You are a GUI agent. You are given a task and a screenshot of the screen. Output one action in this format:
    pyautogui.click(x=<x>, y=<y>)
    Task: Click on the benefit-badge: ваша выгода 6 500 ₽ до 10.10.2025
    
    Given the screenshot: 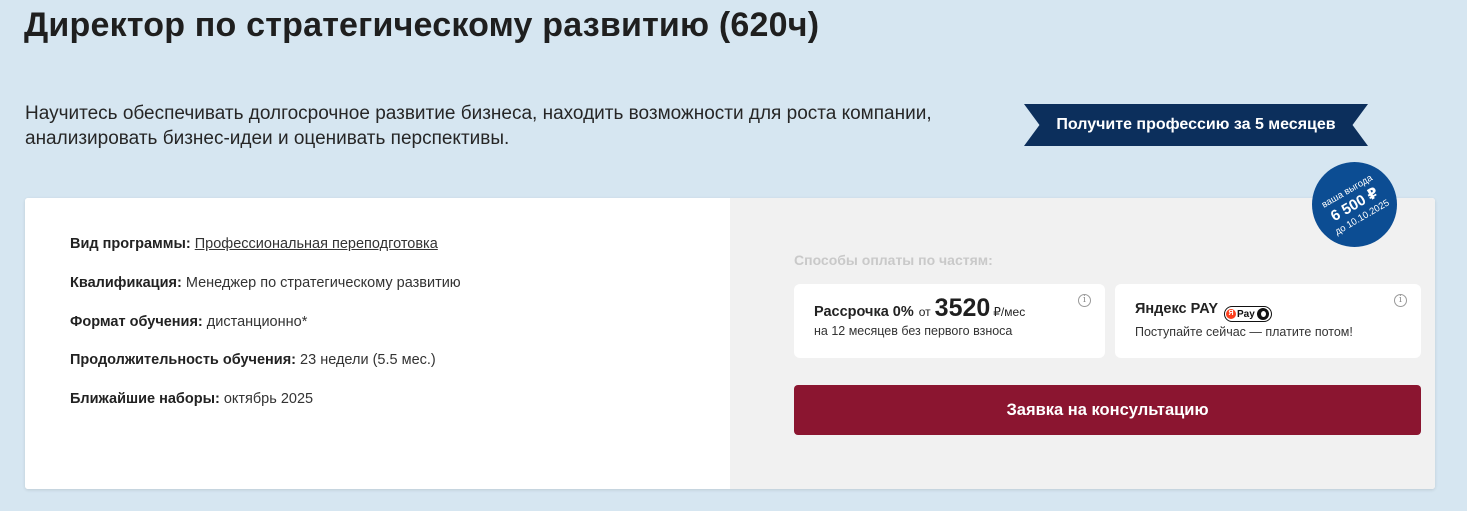 What is the action you would take?
    pyautogui.click(x=1354, y=204)
    